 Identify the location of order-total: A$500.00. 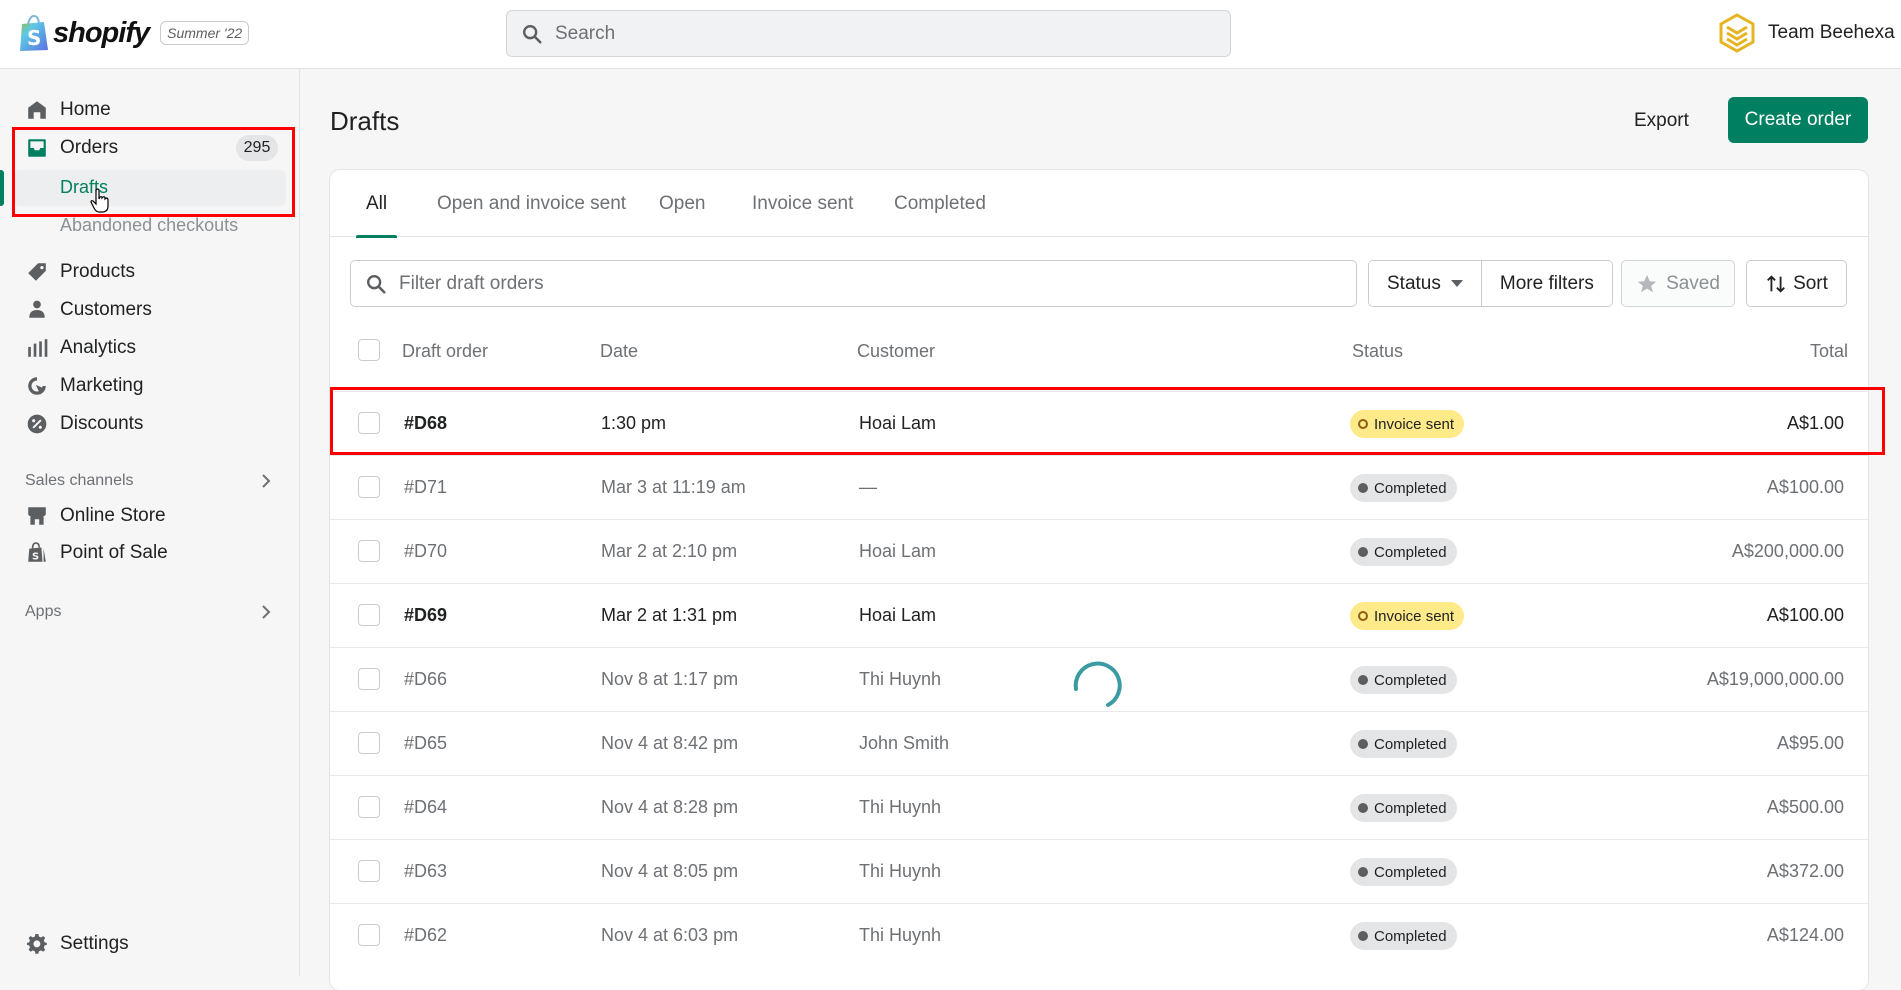
(1805, 807).